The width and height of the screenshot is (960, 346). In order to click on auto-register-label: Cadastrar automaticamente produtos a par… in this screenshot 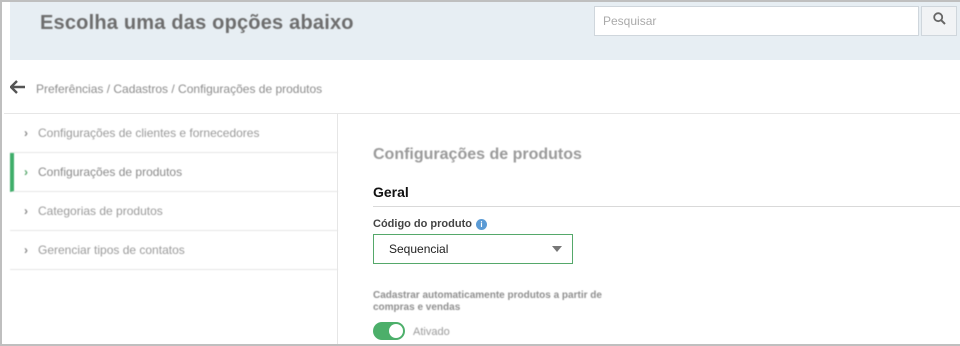, I will do `click(487, 301)`.